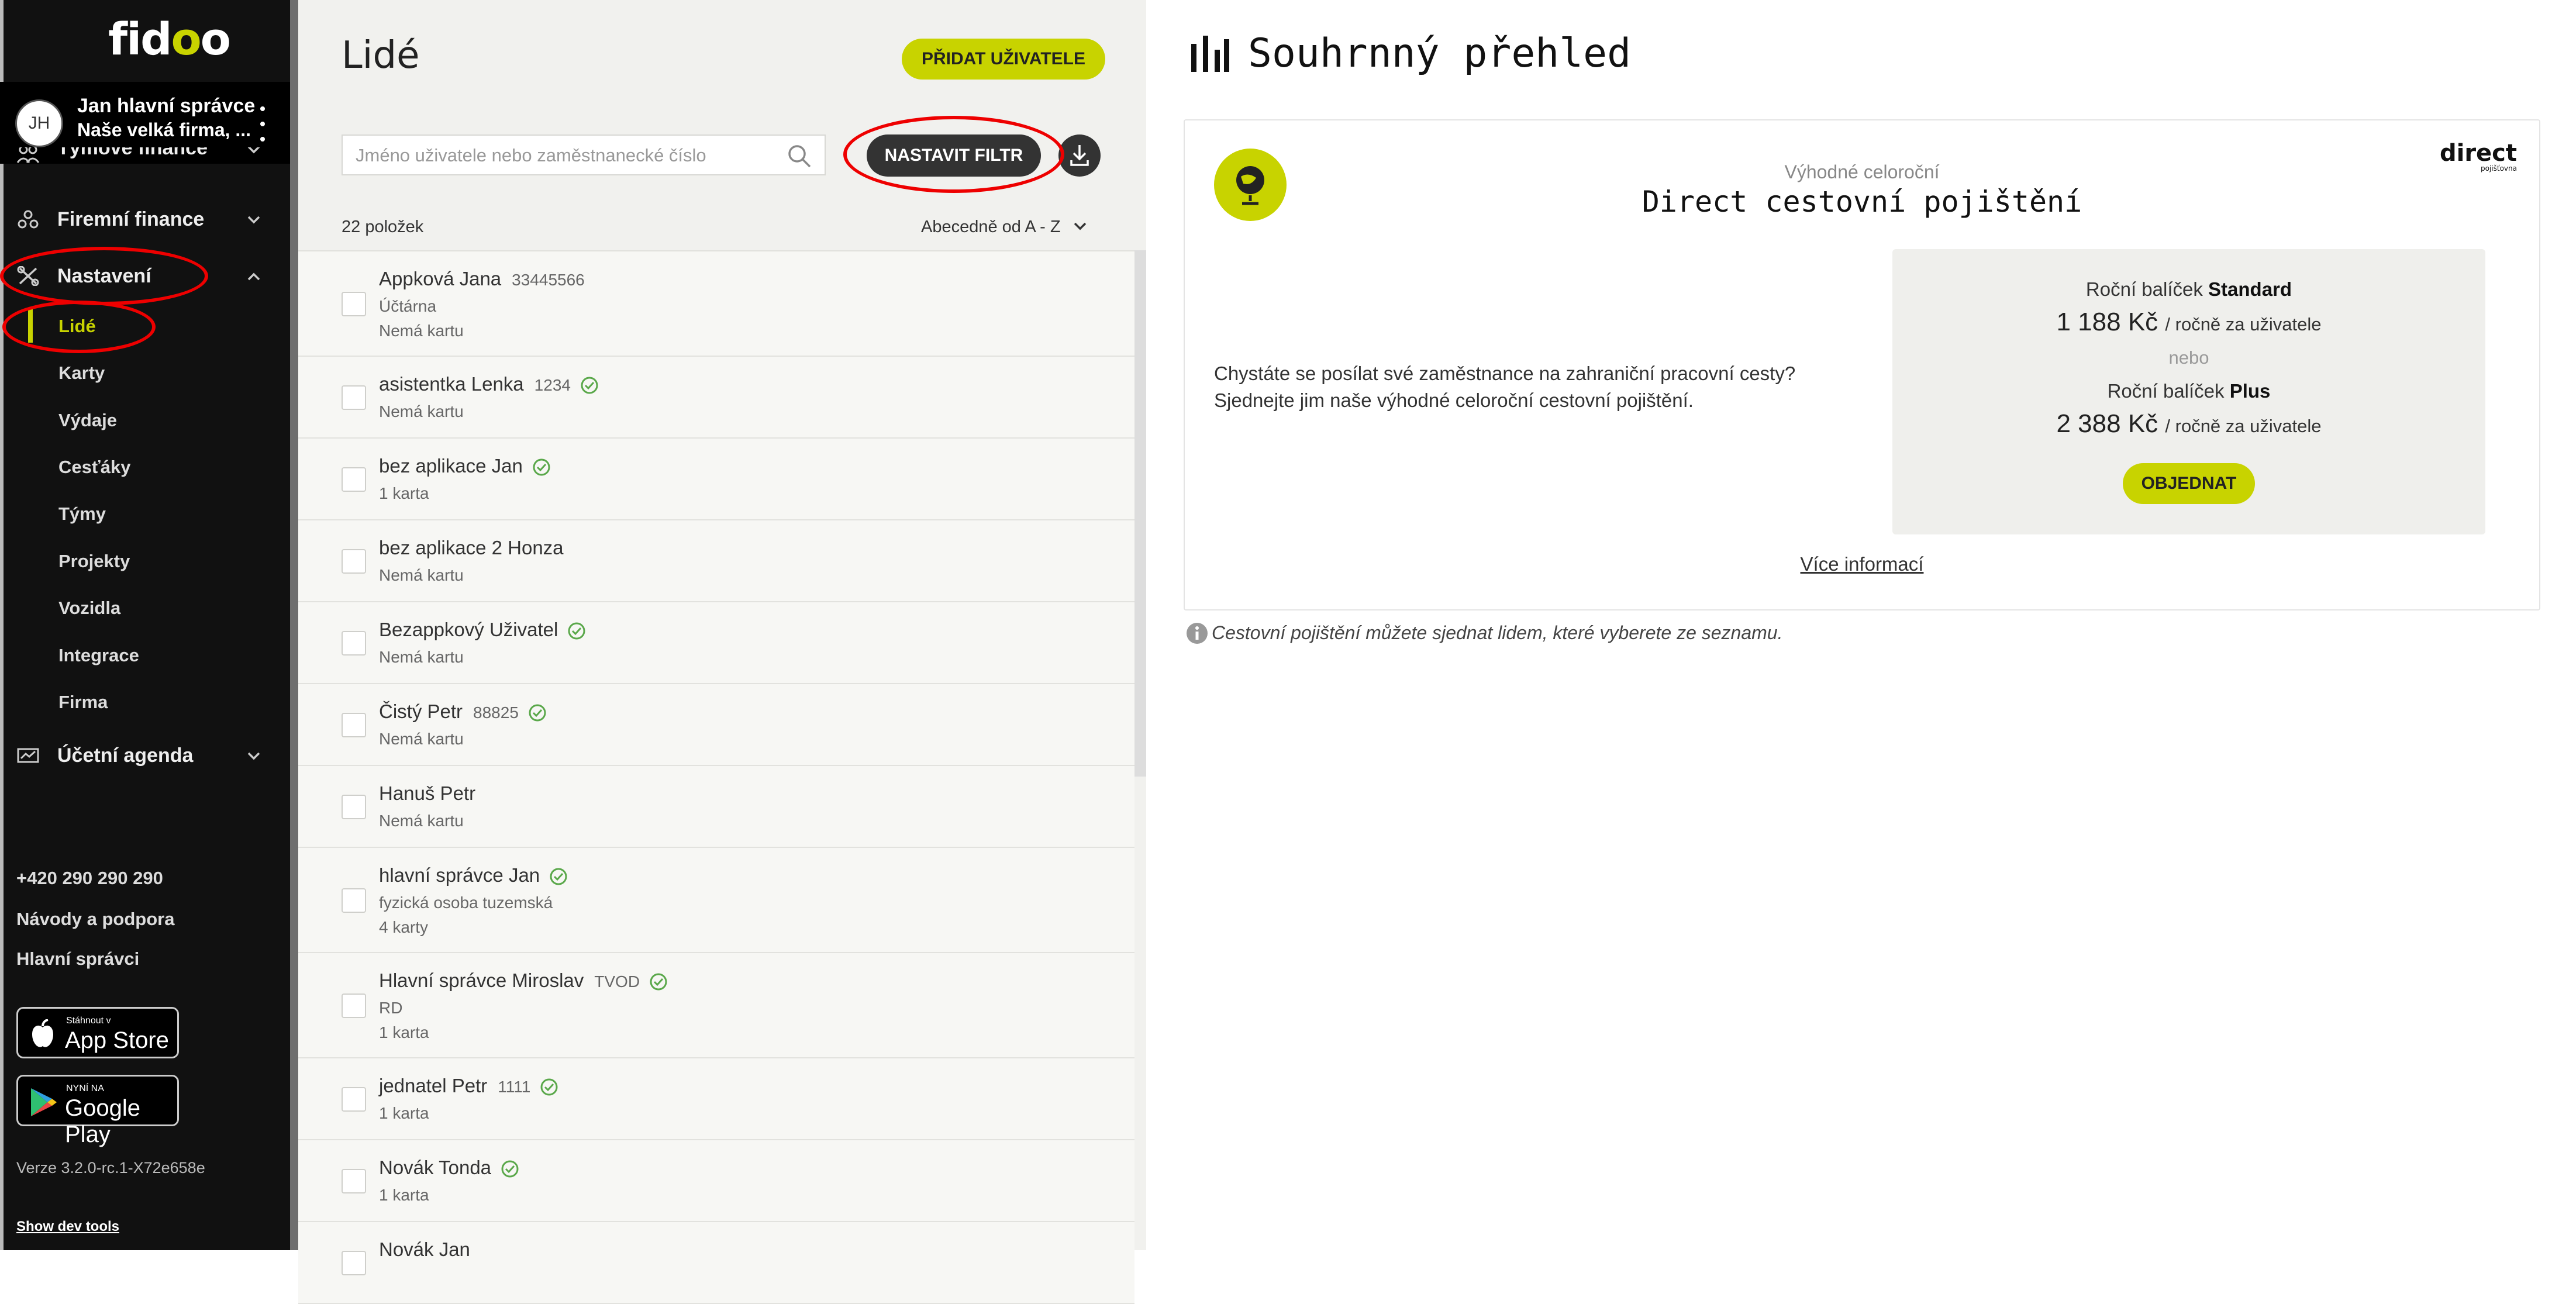  I want to click on info-icon, so click(1197, 633).